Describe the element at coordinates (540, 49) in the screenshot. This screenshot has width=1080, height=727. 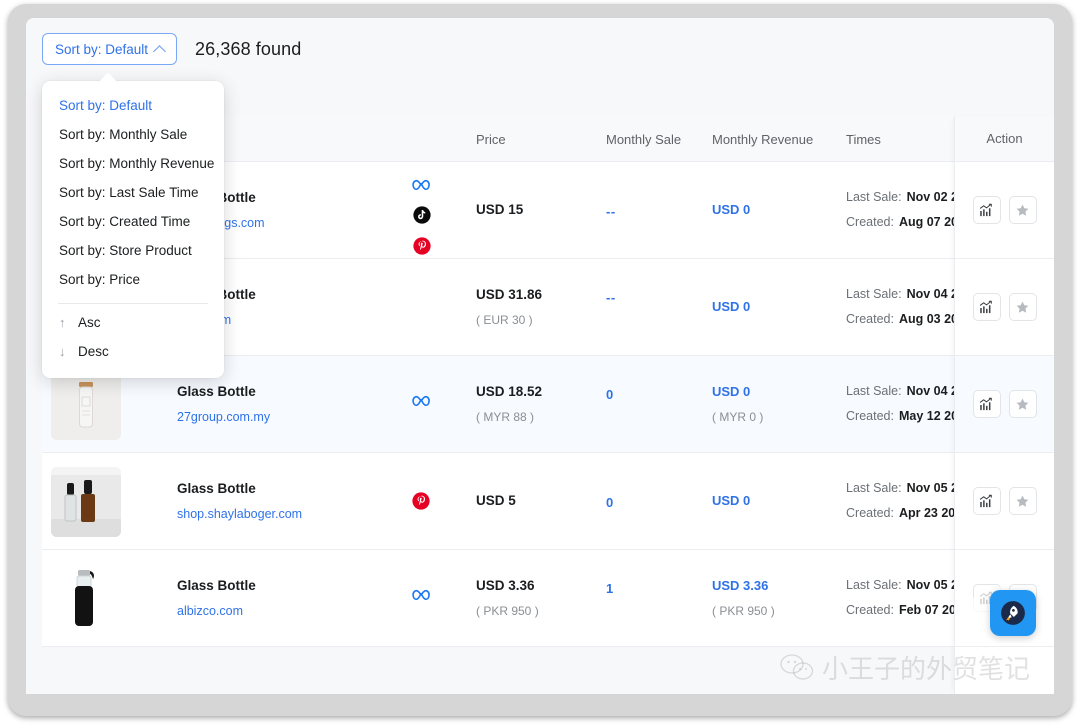
I see `toolbar: Sort by: Default 26,368 found` at that location.